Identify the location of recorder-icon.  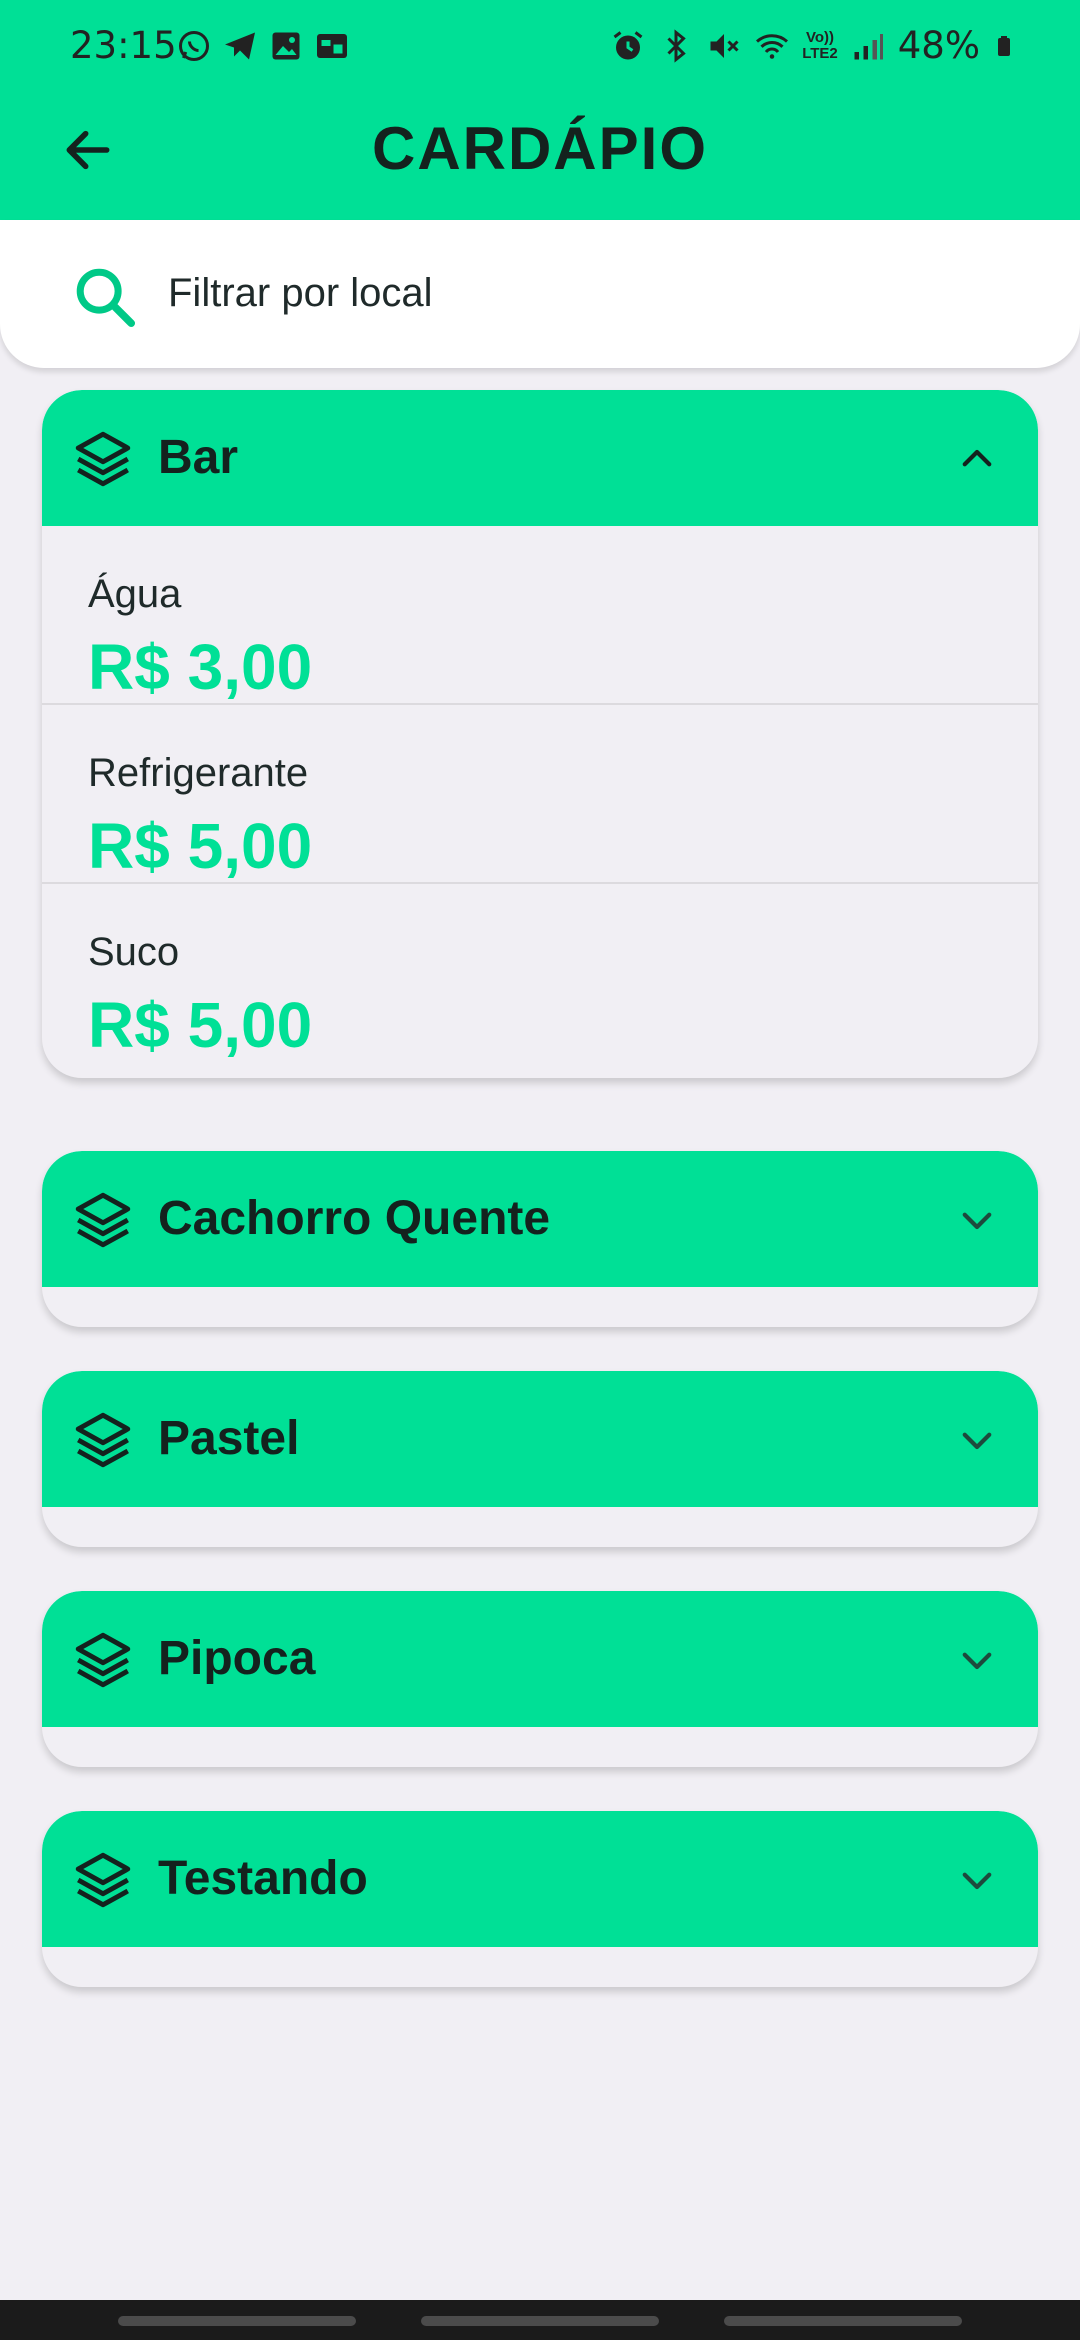
(332, 46).